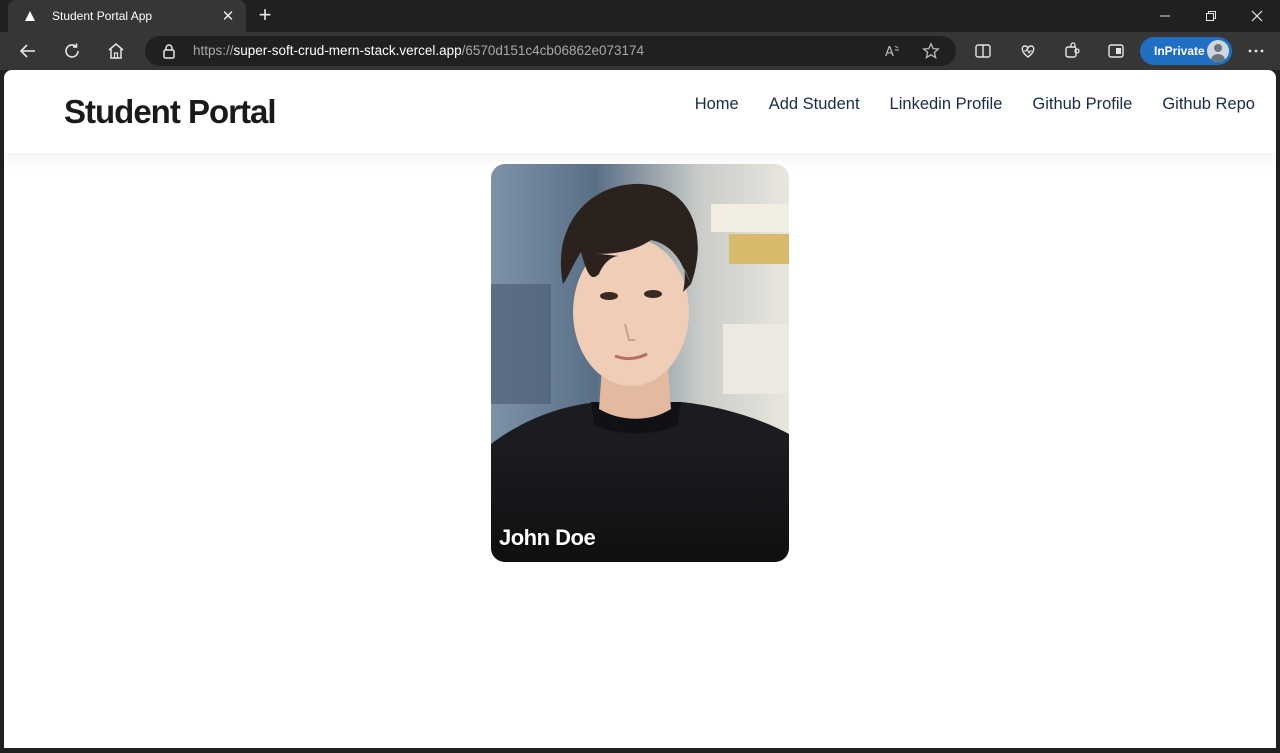 This screenshot has height=753, width=1280. I want to click on window-bottom-border, so click(640, 750).